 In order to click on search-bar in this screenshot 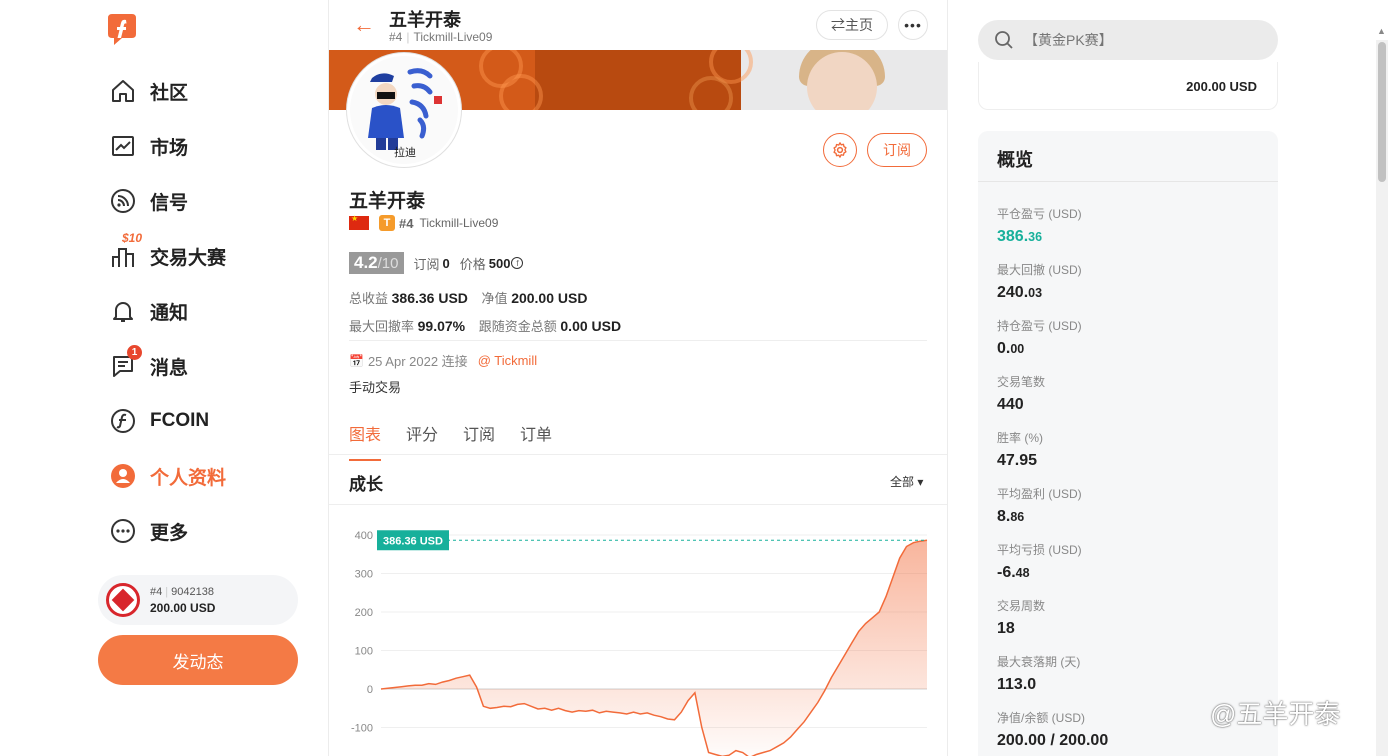, I will do `click(1128, 40)`.